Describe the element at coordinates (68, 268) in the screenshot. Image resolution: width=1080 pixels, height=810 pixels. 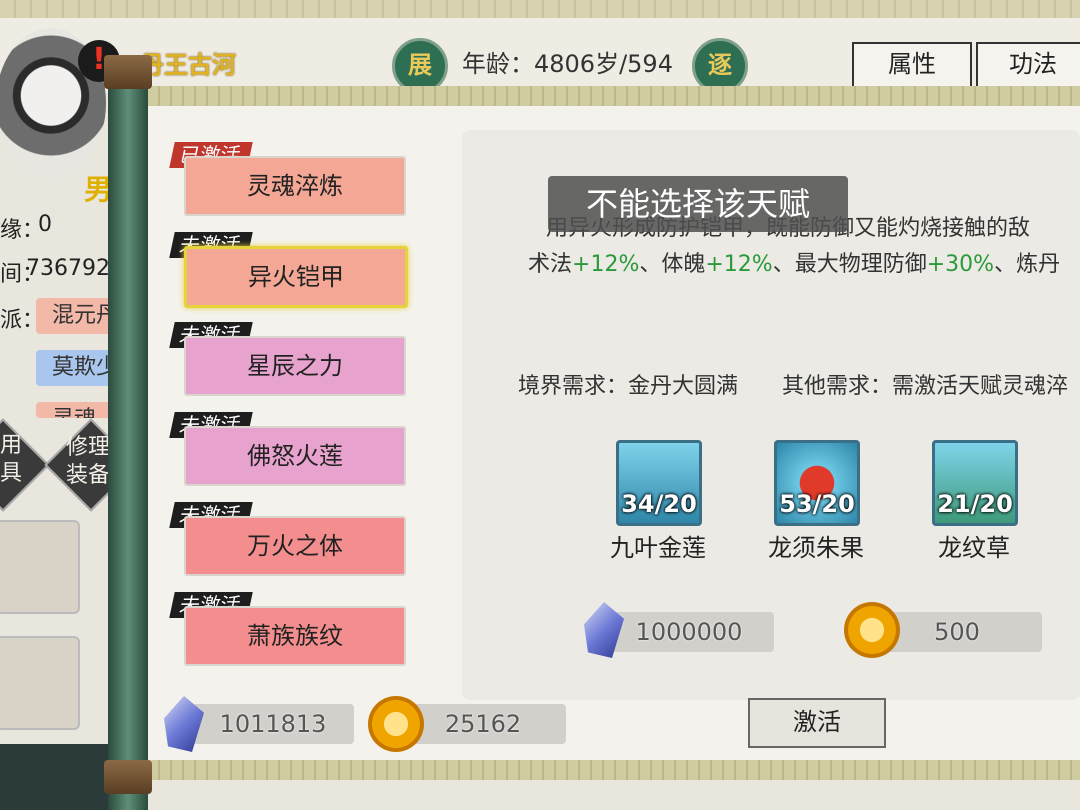
I see `stat2-value: 736792` at that location.